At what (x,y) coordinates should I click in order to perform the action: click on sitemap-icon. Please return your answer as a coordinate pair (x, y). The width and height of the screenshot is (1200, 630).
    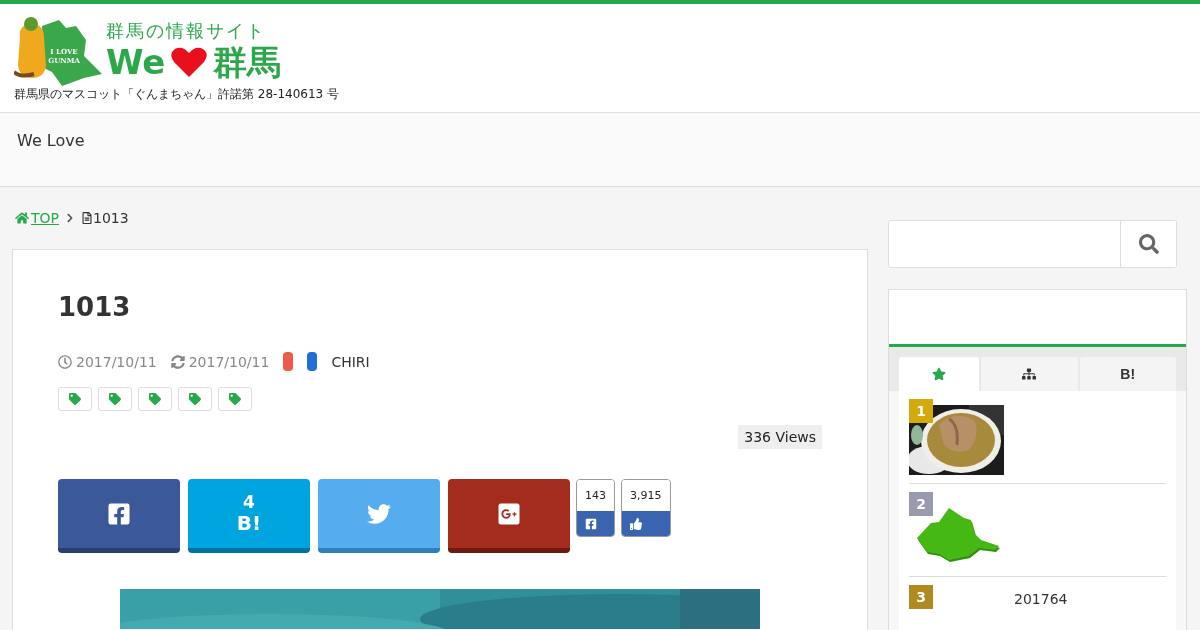
    Looking at the image, I should click on (1029, 374).